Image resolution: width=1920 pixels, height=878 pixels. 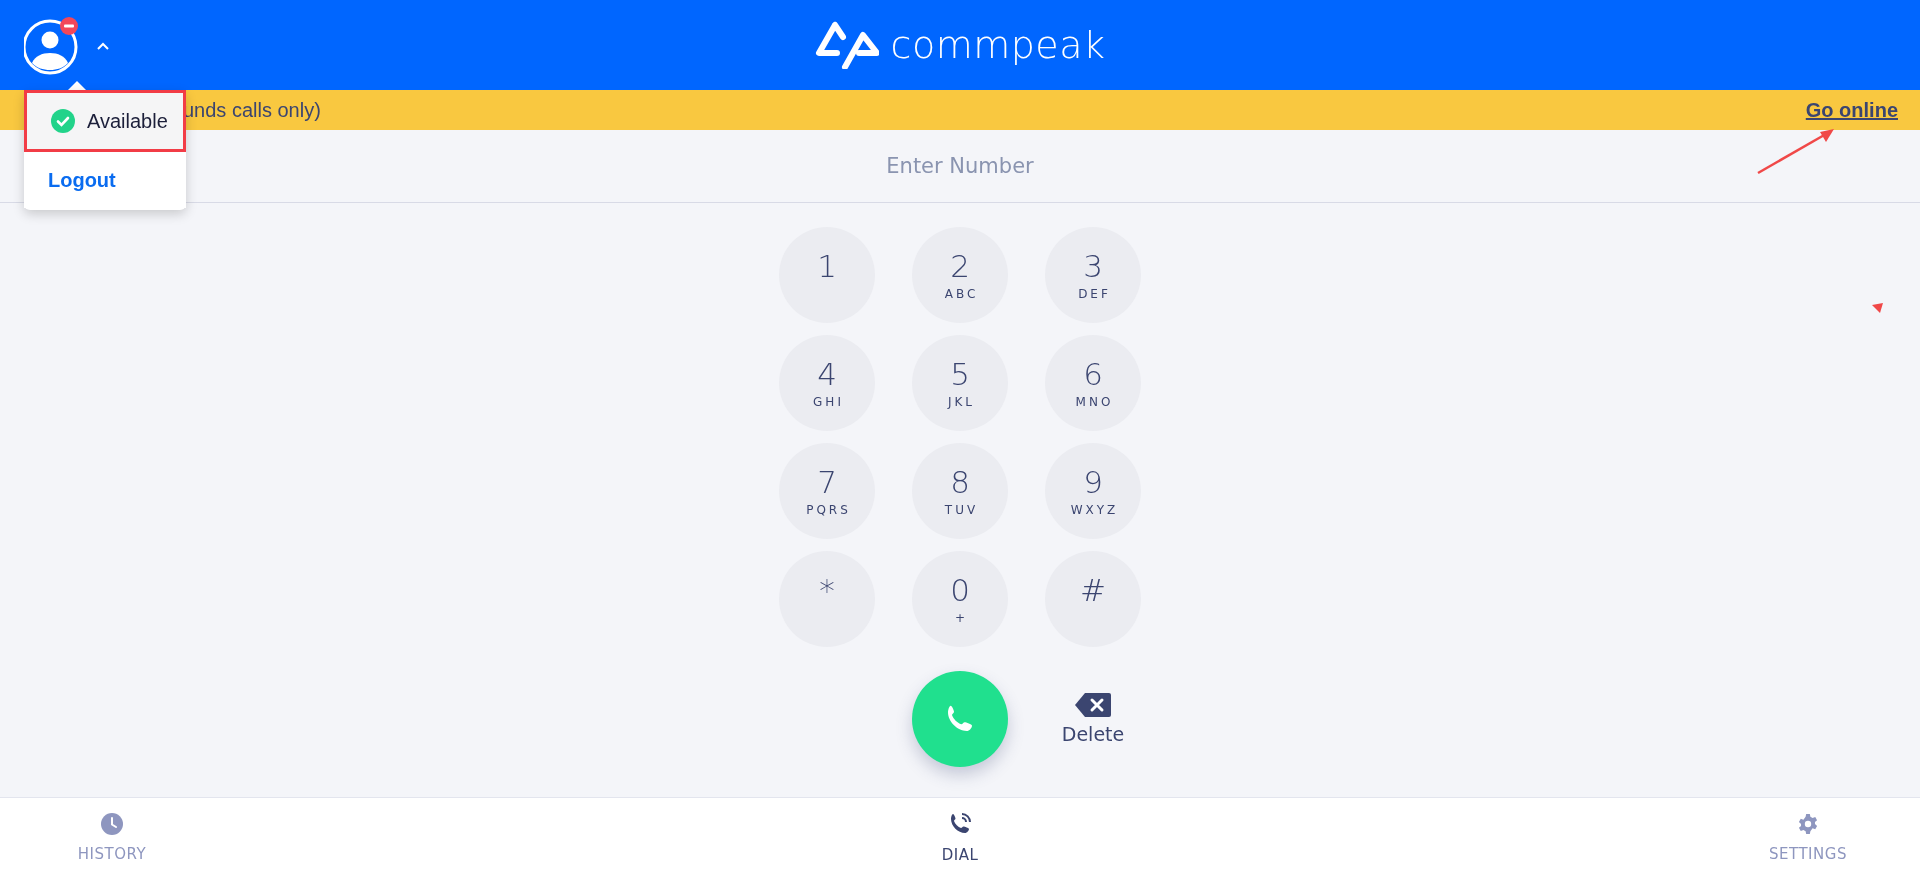 I want to click on logo-icon, so click(x=846, y=45).